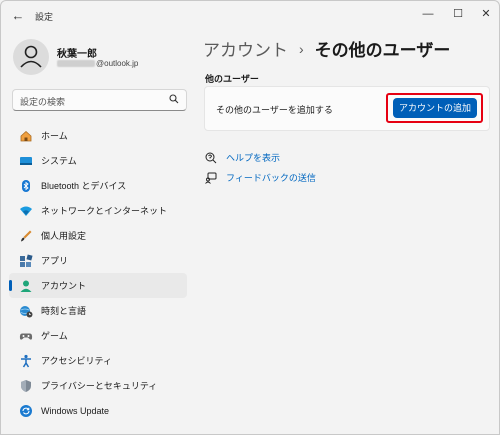  Describe the element at coordinates (84, 186) in the screenshot. I see `sidebar-item-label: Bluetooth とデバイス` at that location.